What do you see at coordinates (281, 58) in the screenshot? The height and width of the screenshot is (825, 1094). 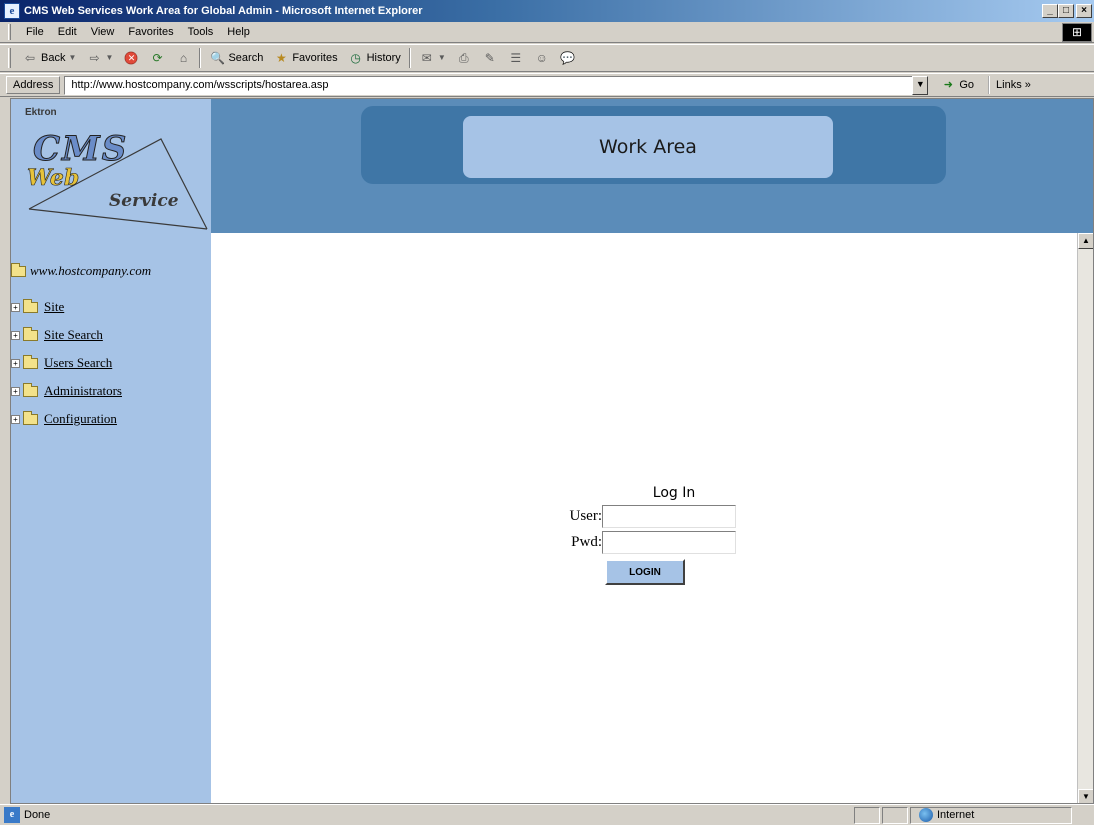 I see `favorites-icon: ★` at bounding box center [281, 58].